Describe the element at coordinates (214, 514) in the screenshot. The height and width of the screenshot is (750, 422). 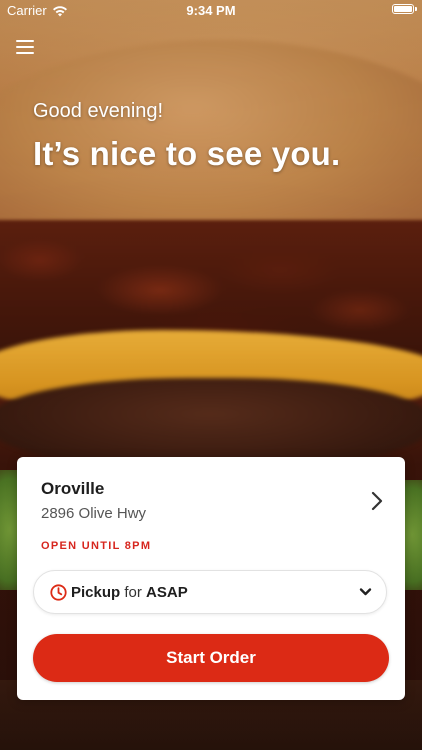
I see `location-selector: Oroville 2896 Olive Hwy` at that location.